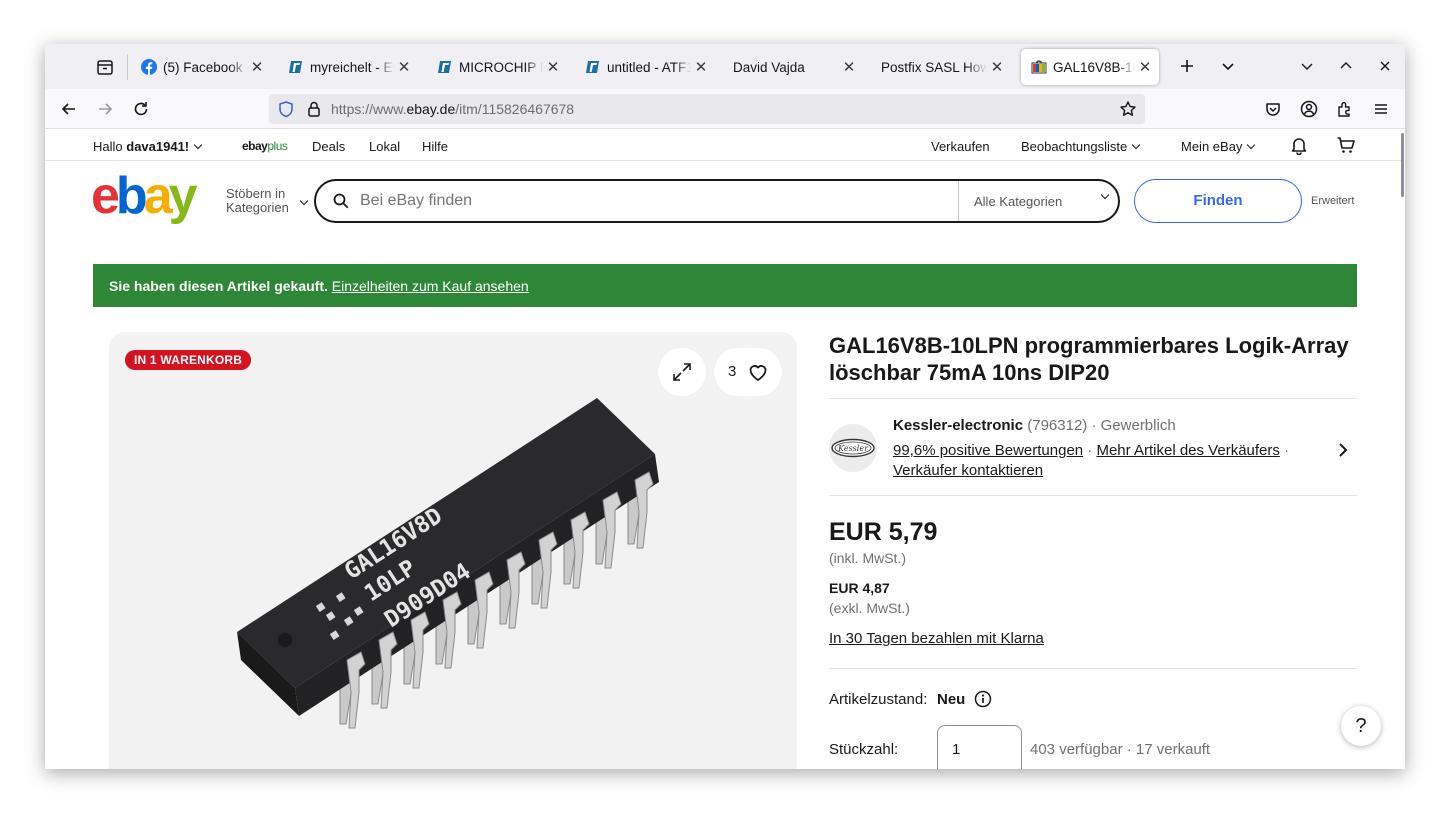 This screenshot has height=814, width=1450. I want to click on help-link: Hilfe, so click(435, 146).